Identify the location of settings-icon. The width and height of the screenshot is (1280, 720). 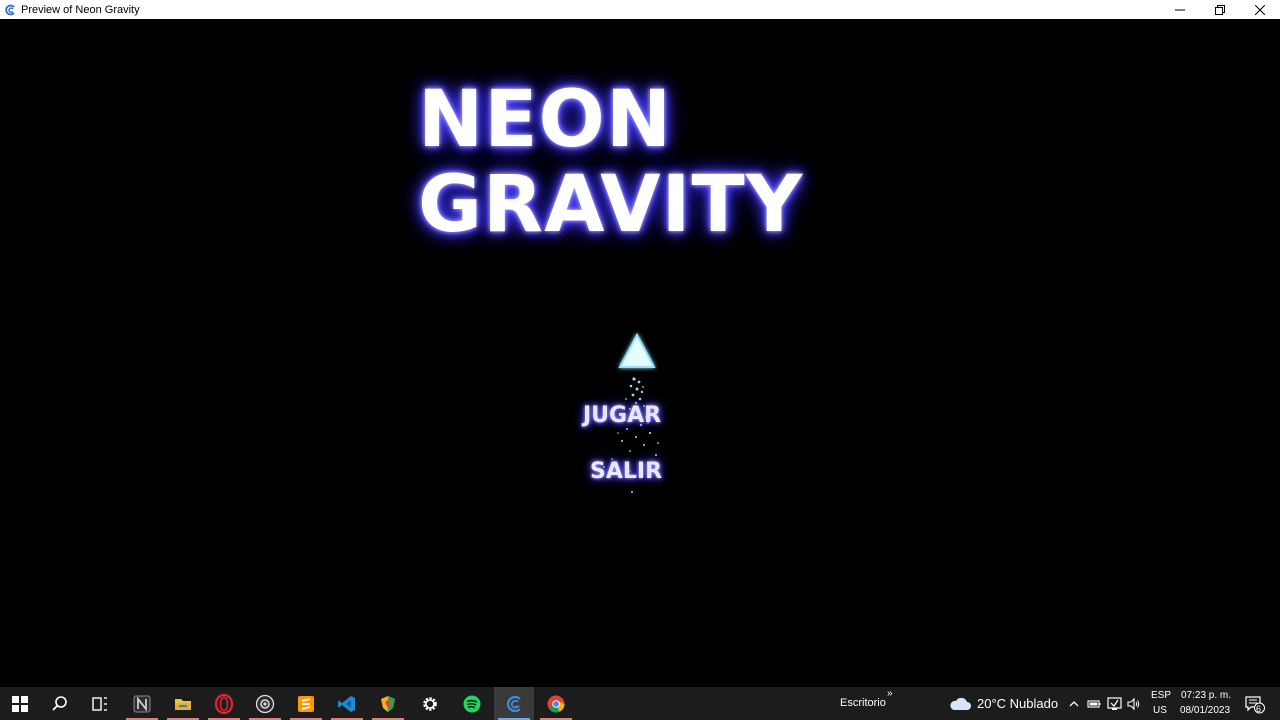
(430, 703).